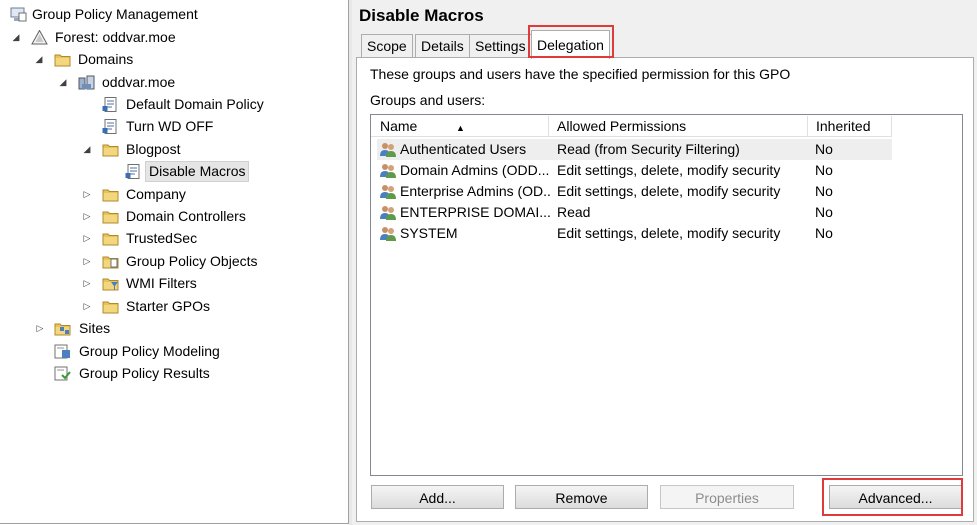  Describe the element at coordinates (18, 14) in the screenshot. I see `gpm-console-icon` at that location.